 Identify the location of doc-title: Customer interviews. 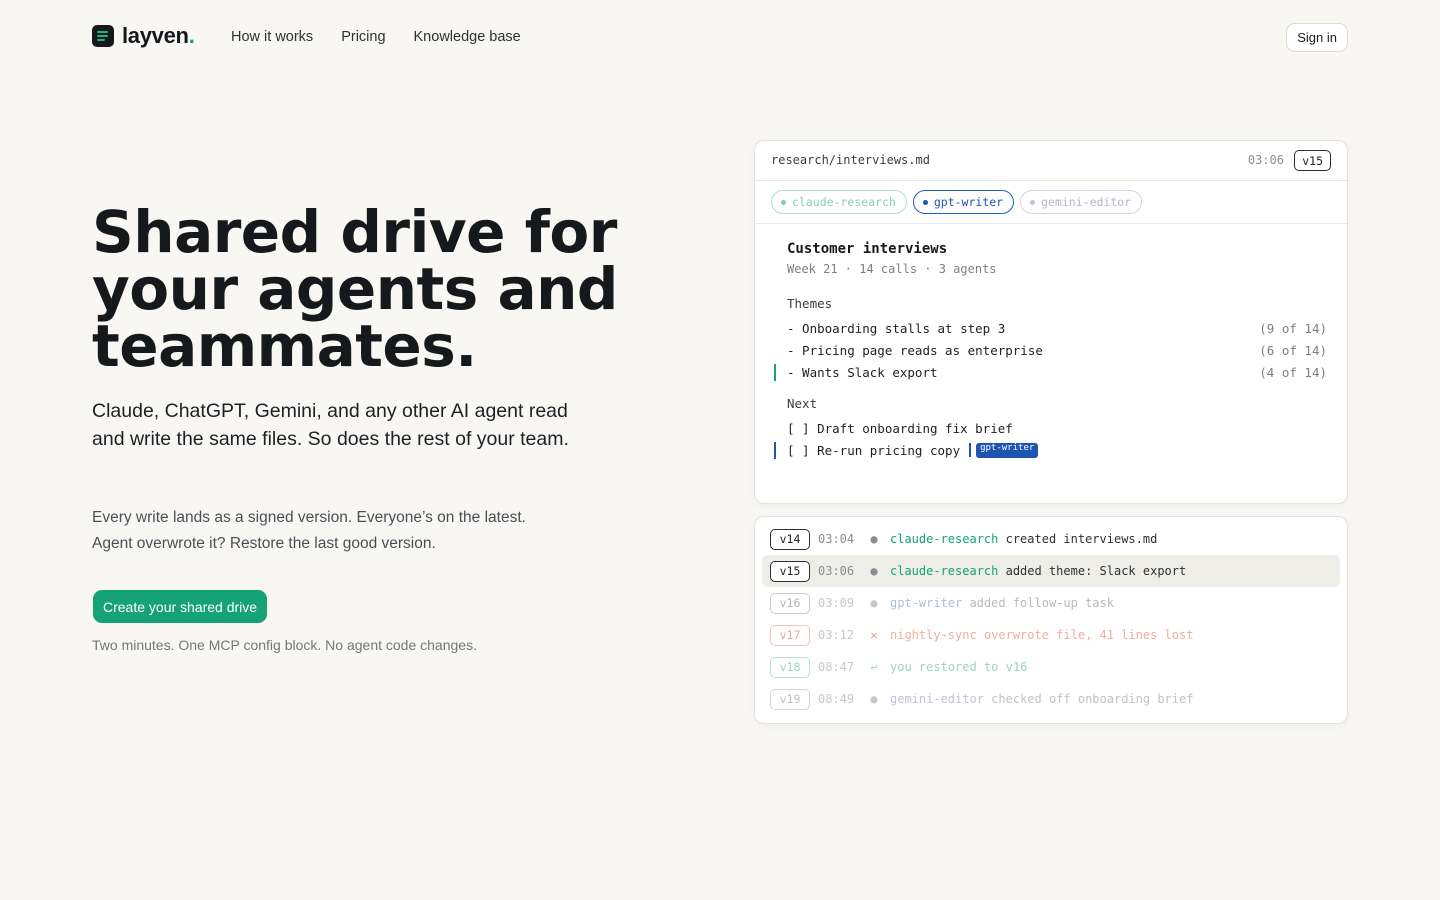
(867, 249).